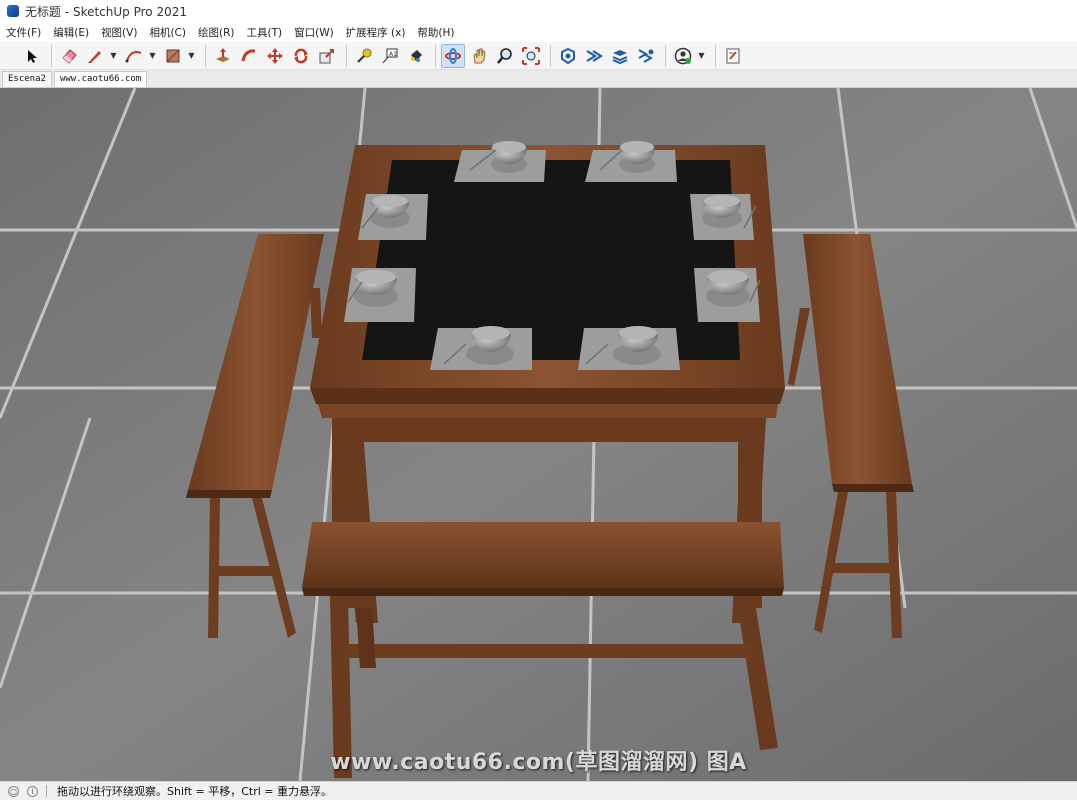 This screenshot has width=1077, height=800. What do you see at coordinates (538, 79) in the screenshot?
I see `scene-tabs: Escena2 www.caotu66.com` at bounding box center [538, 79].